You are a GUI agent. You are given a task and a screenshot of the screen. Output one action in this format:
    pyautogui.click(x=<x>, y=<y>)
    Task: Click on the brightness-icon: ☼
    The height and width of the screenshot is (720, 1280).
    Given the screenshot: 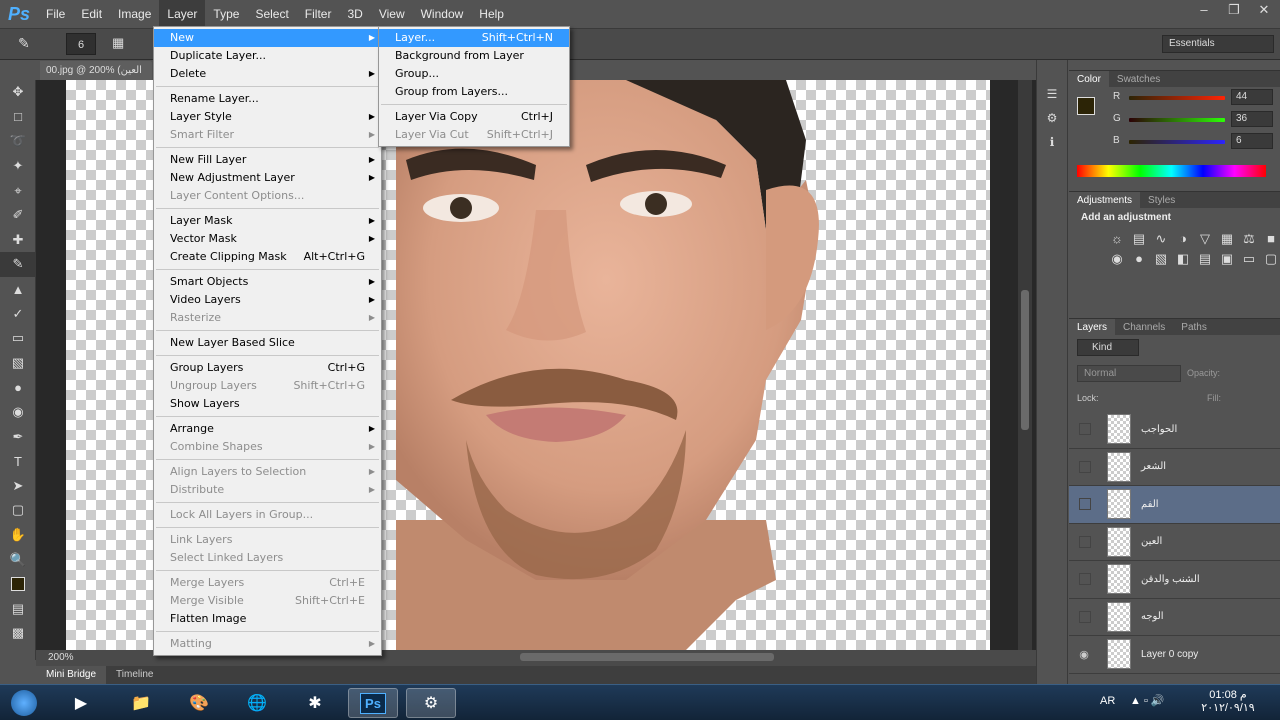 What is the action you would take?
    pyautogui.click(x=1117, y=239)
    